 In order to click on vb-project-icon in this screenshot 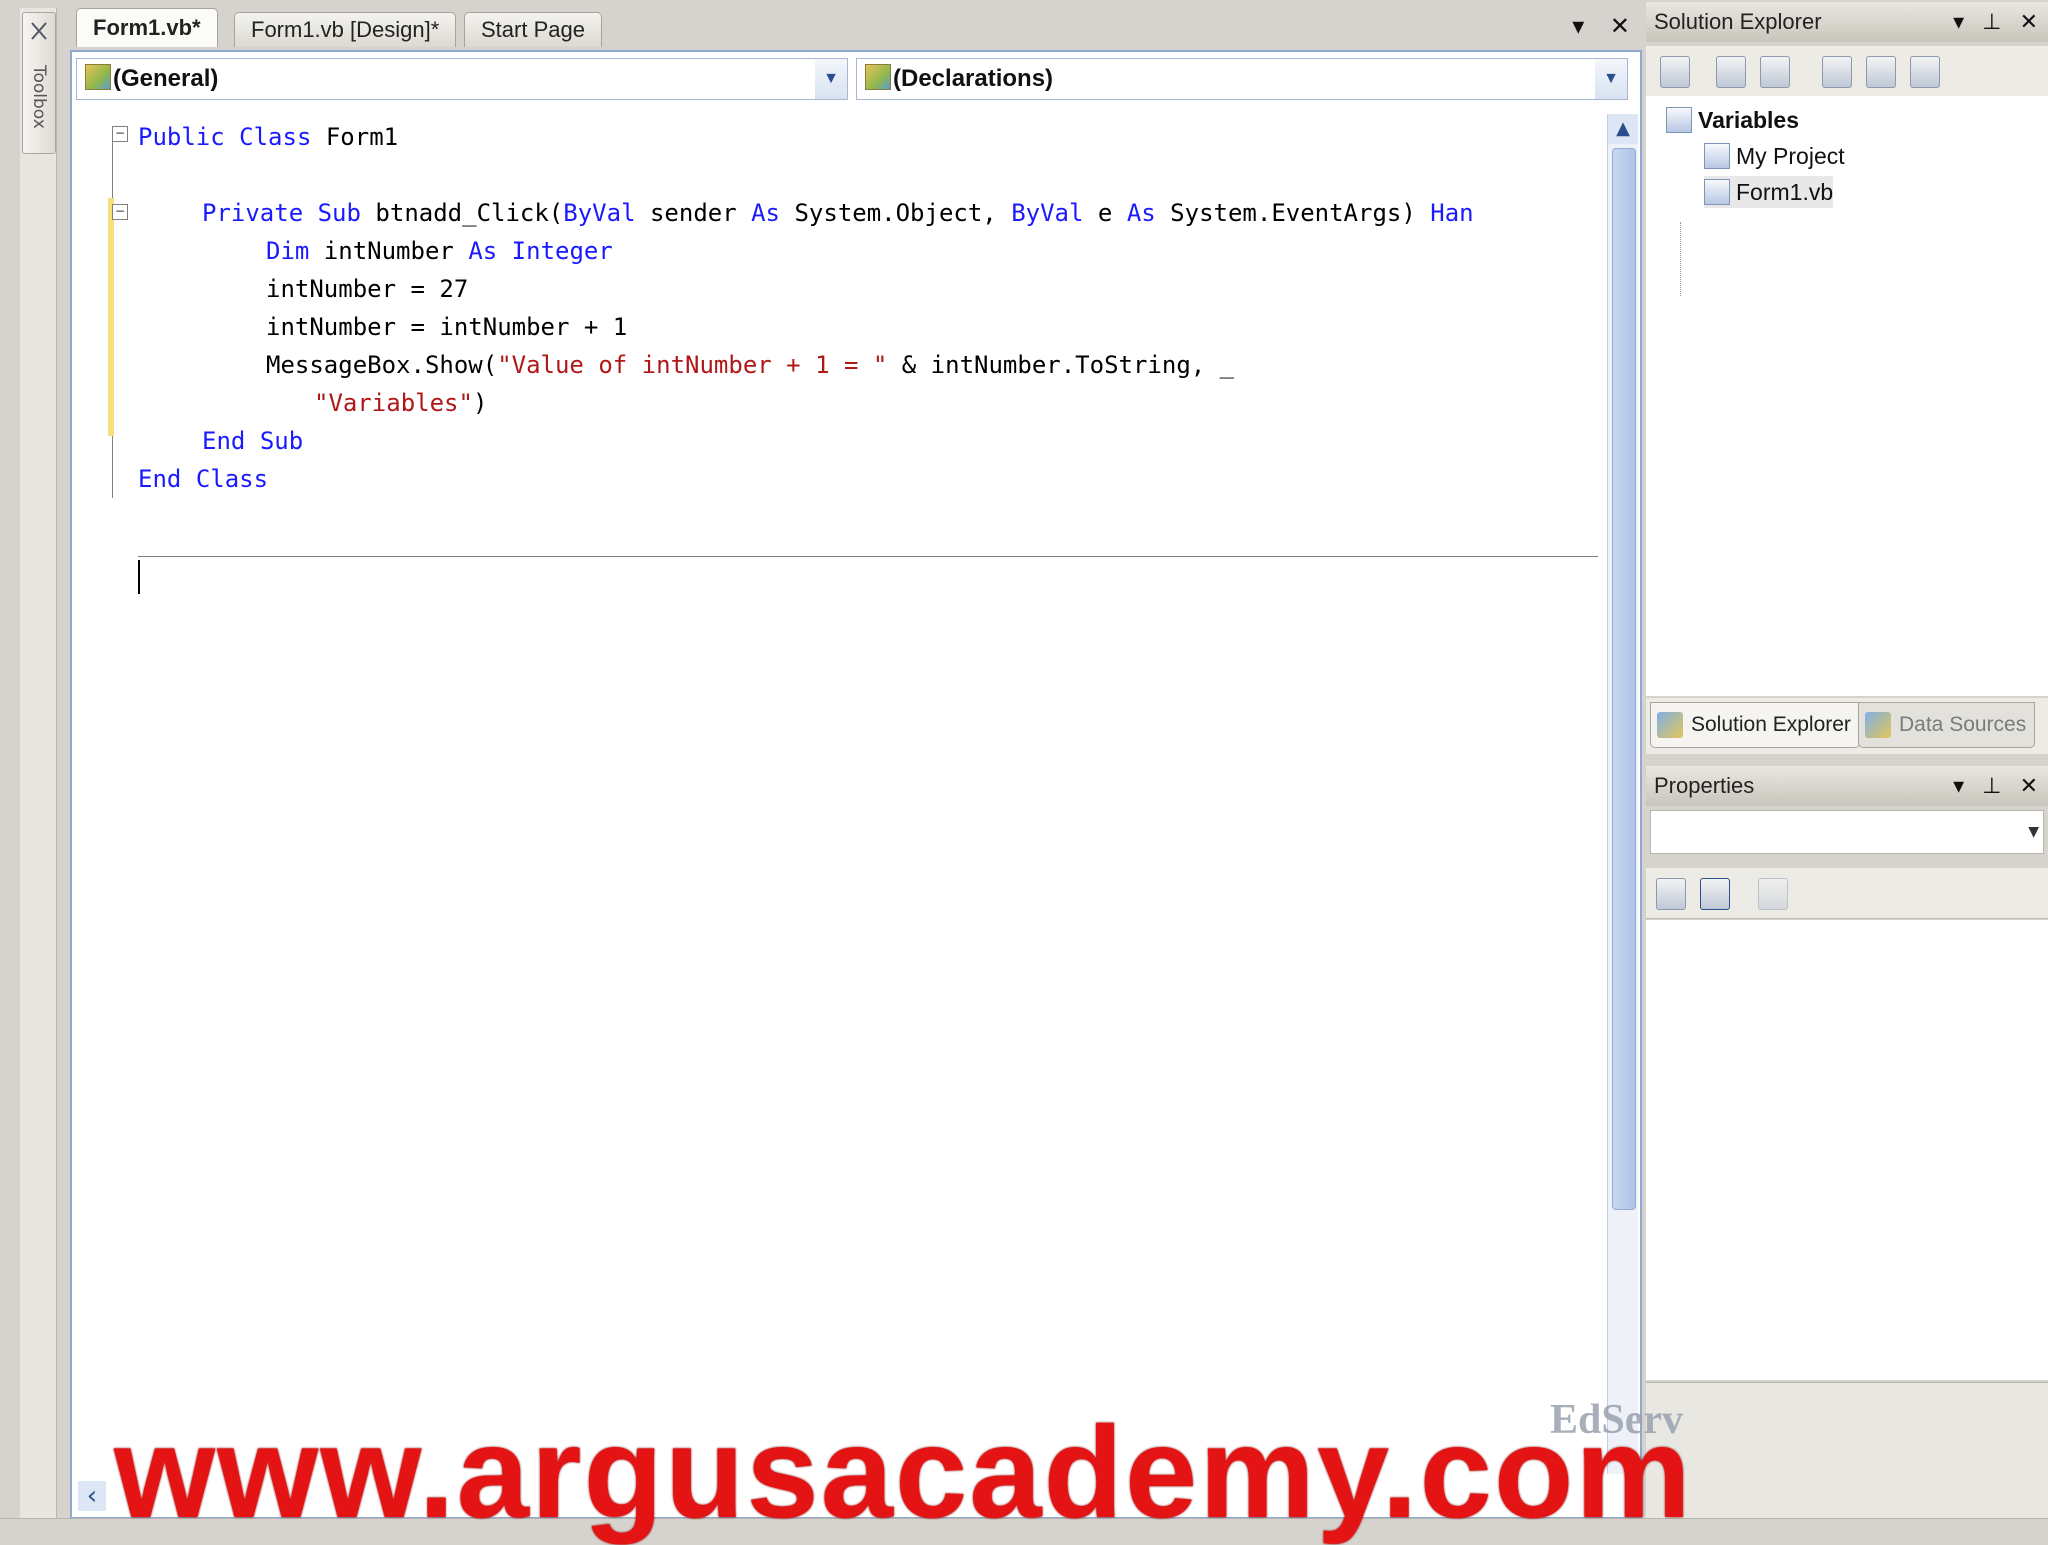, I will do `click(1679, 120)`.